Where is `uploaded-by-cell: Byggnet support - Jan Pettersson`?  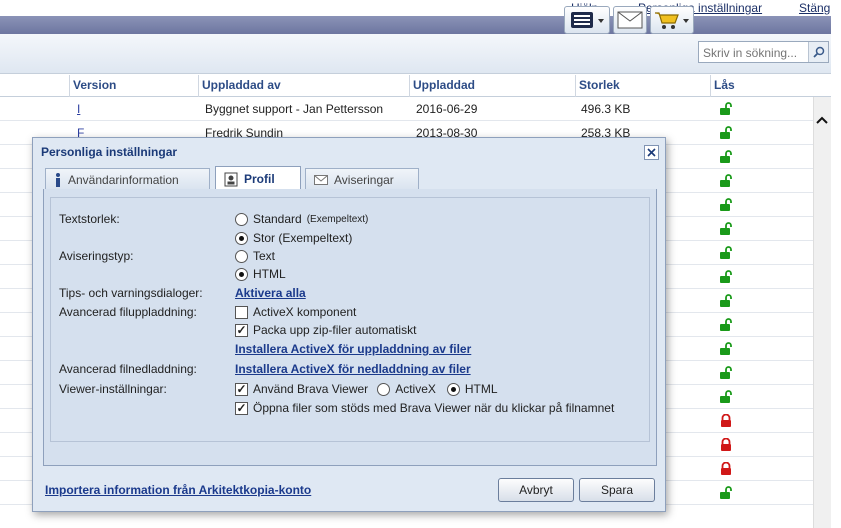 uploaded-by-cell: Byggnet support - Jan Pettersson is located at coordinates (294, 109).